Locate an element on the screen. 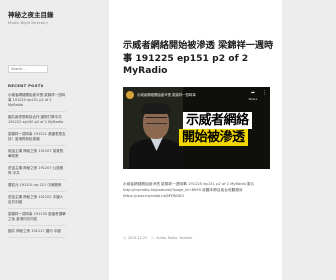  more-options-icon: ⋮ is located at coordinates (264, 93).